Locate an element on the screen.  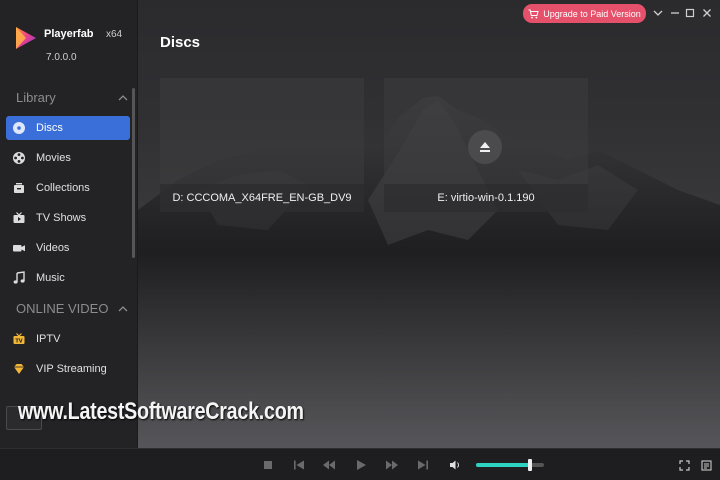
fast-forward-icon is located at coordinates (392, 465).